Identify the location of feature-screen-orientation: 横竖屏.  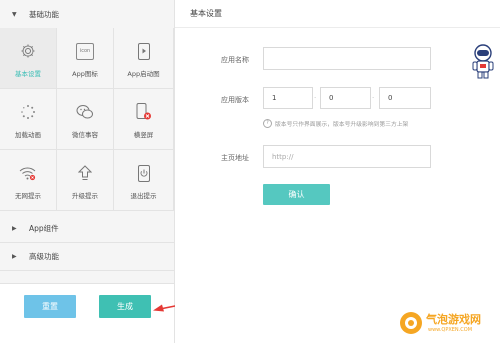
(144, 119).